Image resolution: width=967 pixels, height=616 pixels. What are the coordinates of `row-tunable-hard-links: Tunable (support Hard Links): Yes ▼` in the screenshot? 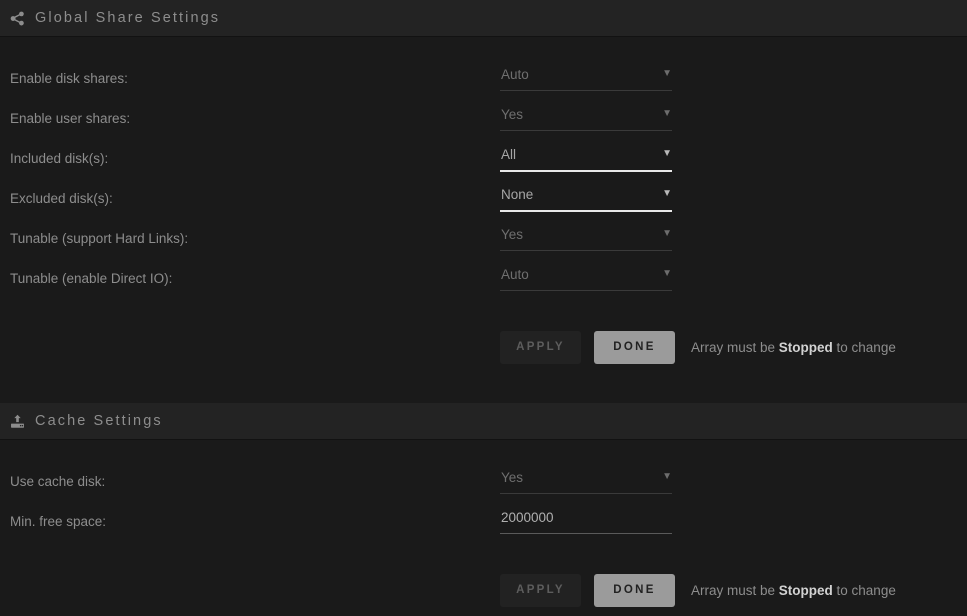 It's located at (483, 239).